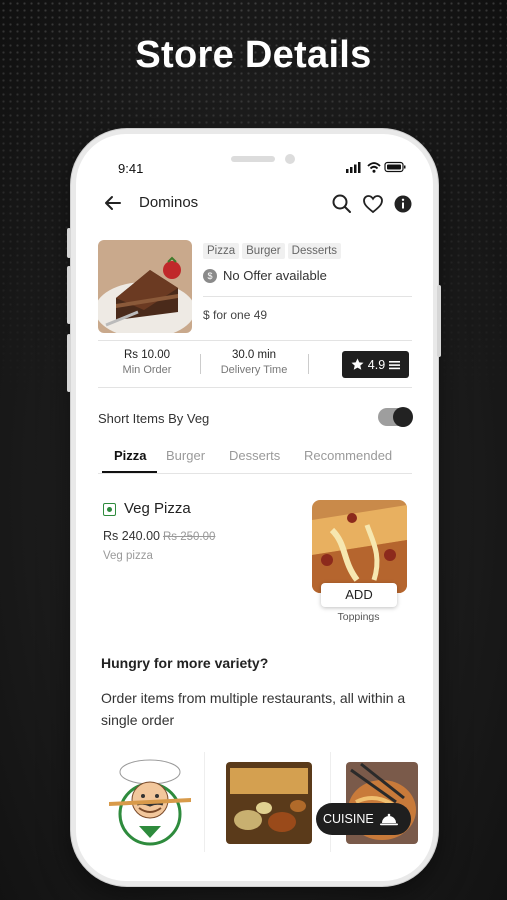 This screenshot has width=507, height=900. I want to click on offer-row: $ No Offer available, so click(265, 275).